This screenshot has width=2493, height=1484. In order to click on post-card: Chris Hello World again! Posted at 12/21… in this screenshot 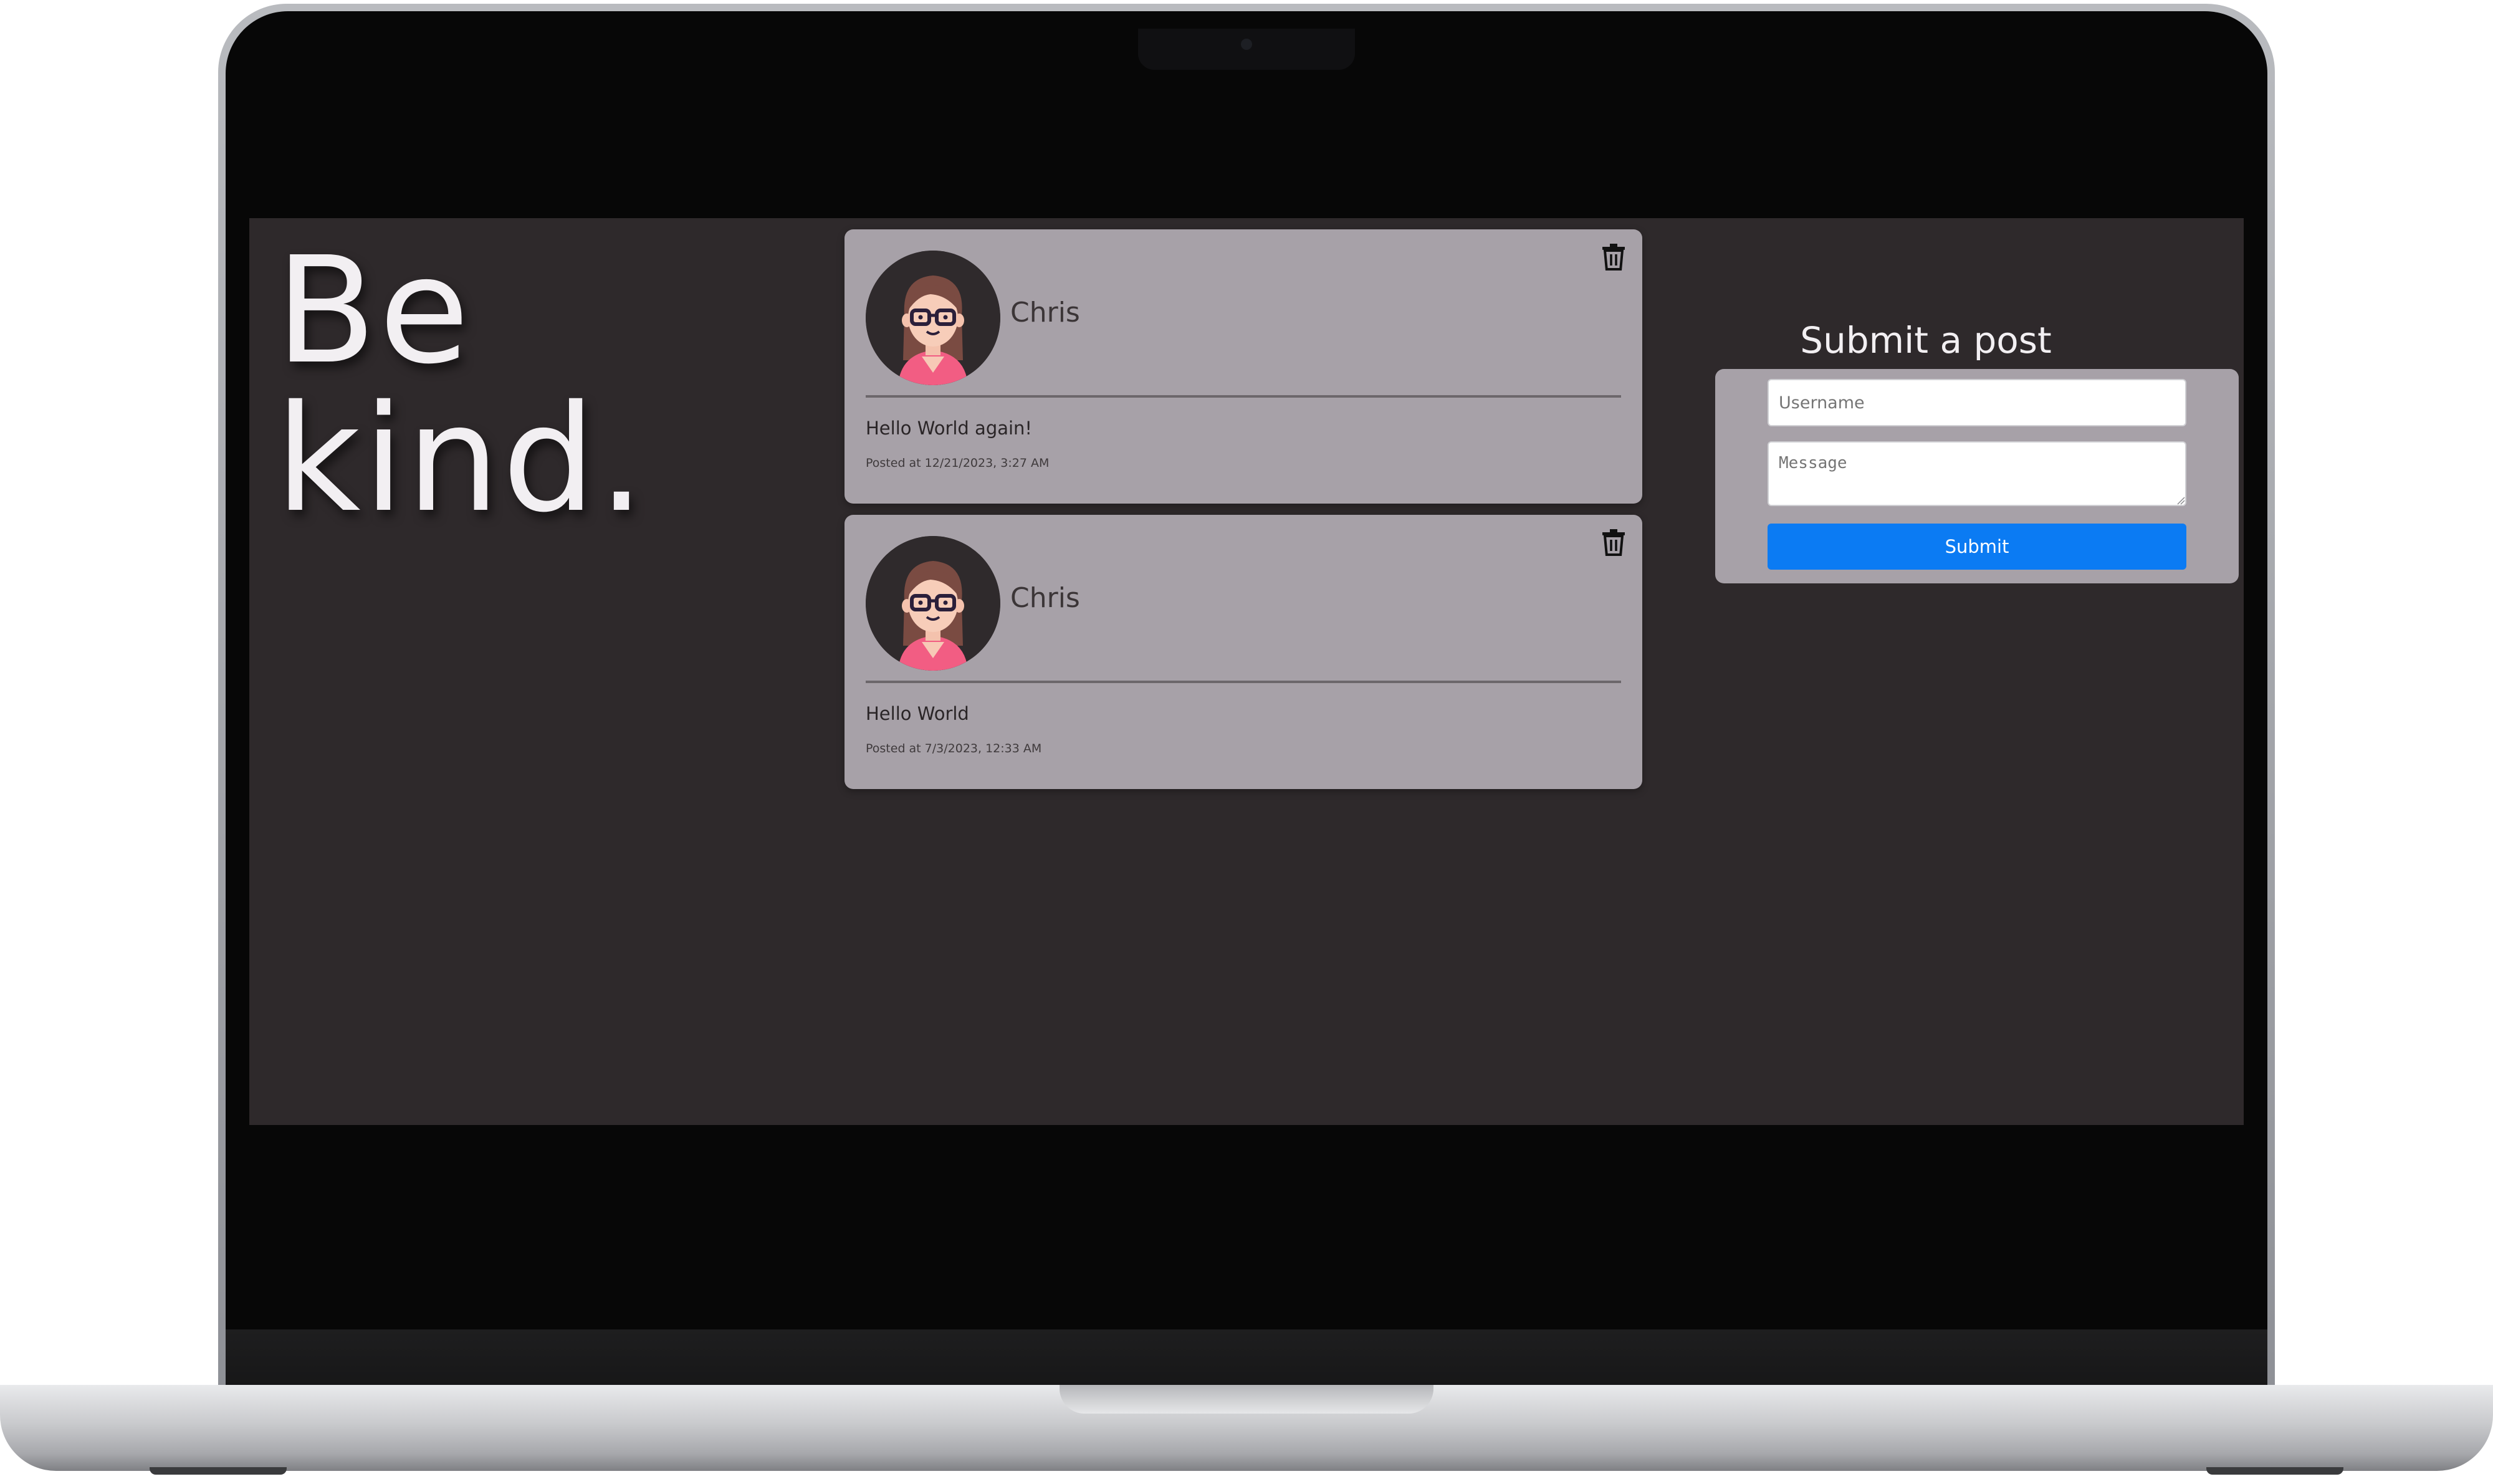, I will do `click(1243, 366)`.